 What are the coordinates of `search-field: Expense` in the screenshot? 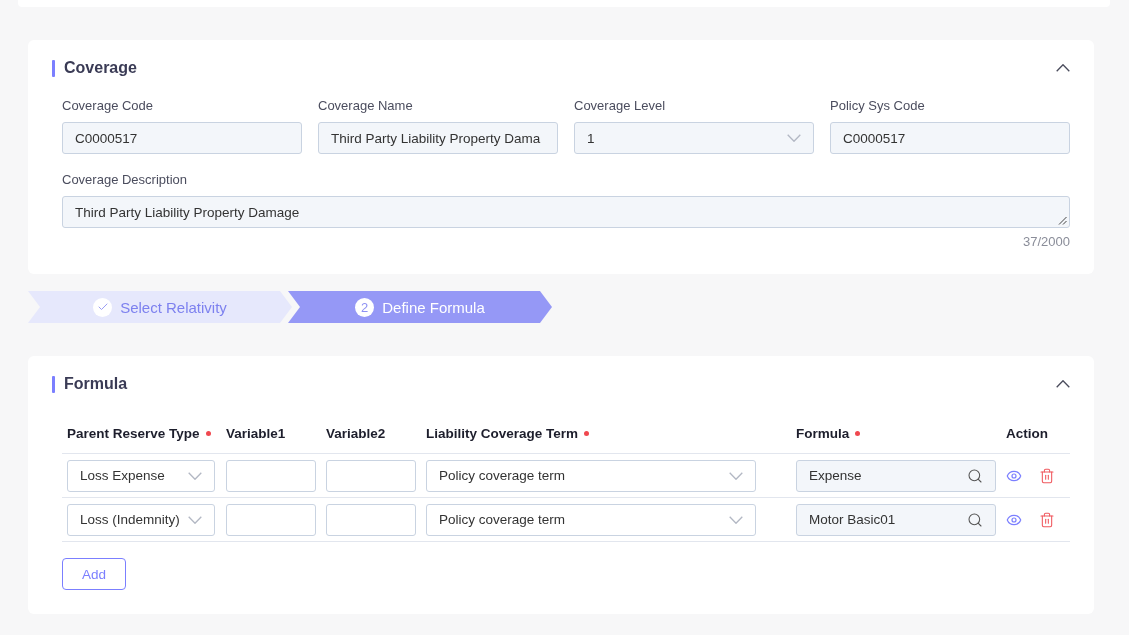 It's located at (896, 475).